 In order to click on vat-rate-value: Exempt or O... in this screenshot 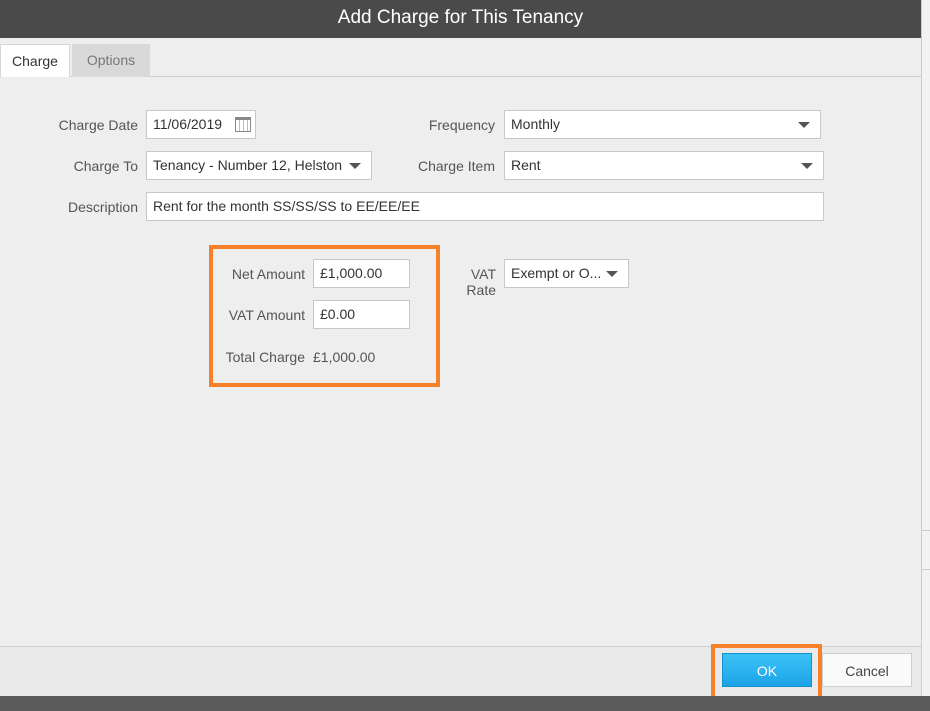, I will do `click(556, 273)`.